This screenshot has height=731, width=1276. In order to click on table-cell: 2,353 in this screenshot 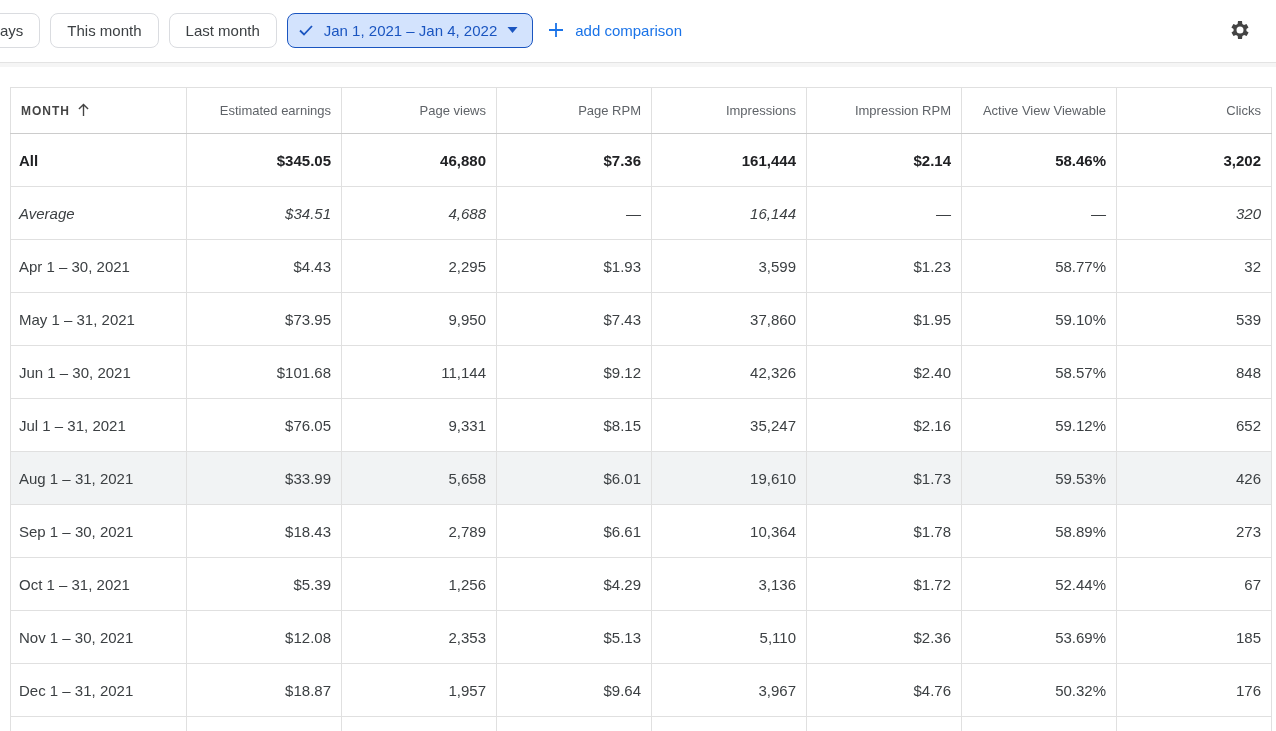, I will do `click(419, 637)`.